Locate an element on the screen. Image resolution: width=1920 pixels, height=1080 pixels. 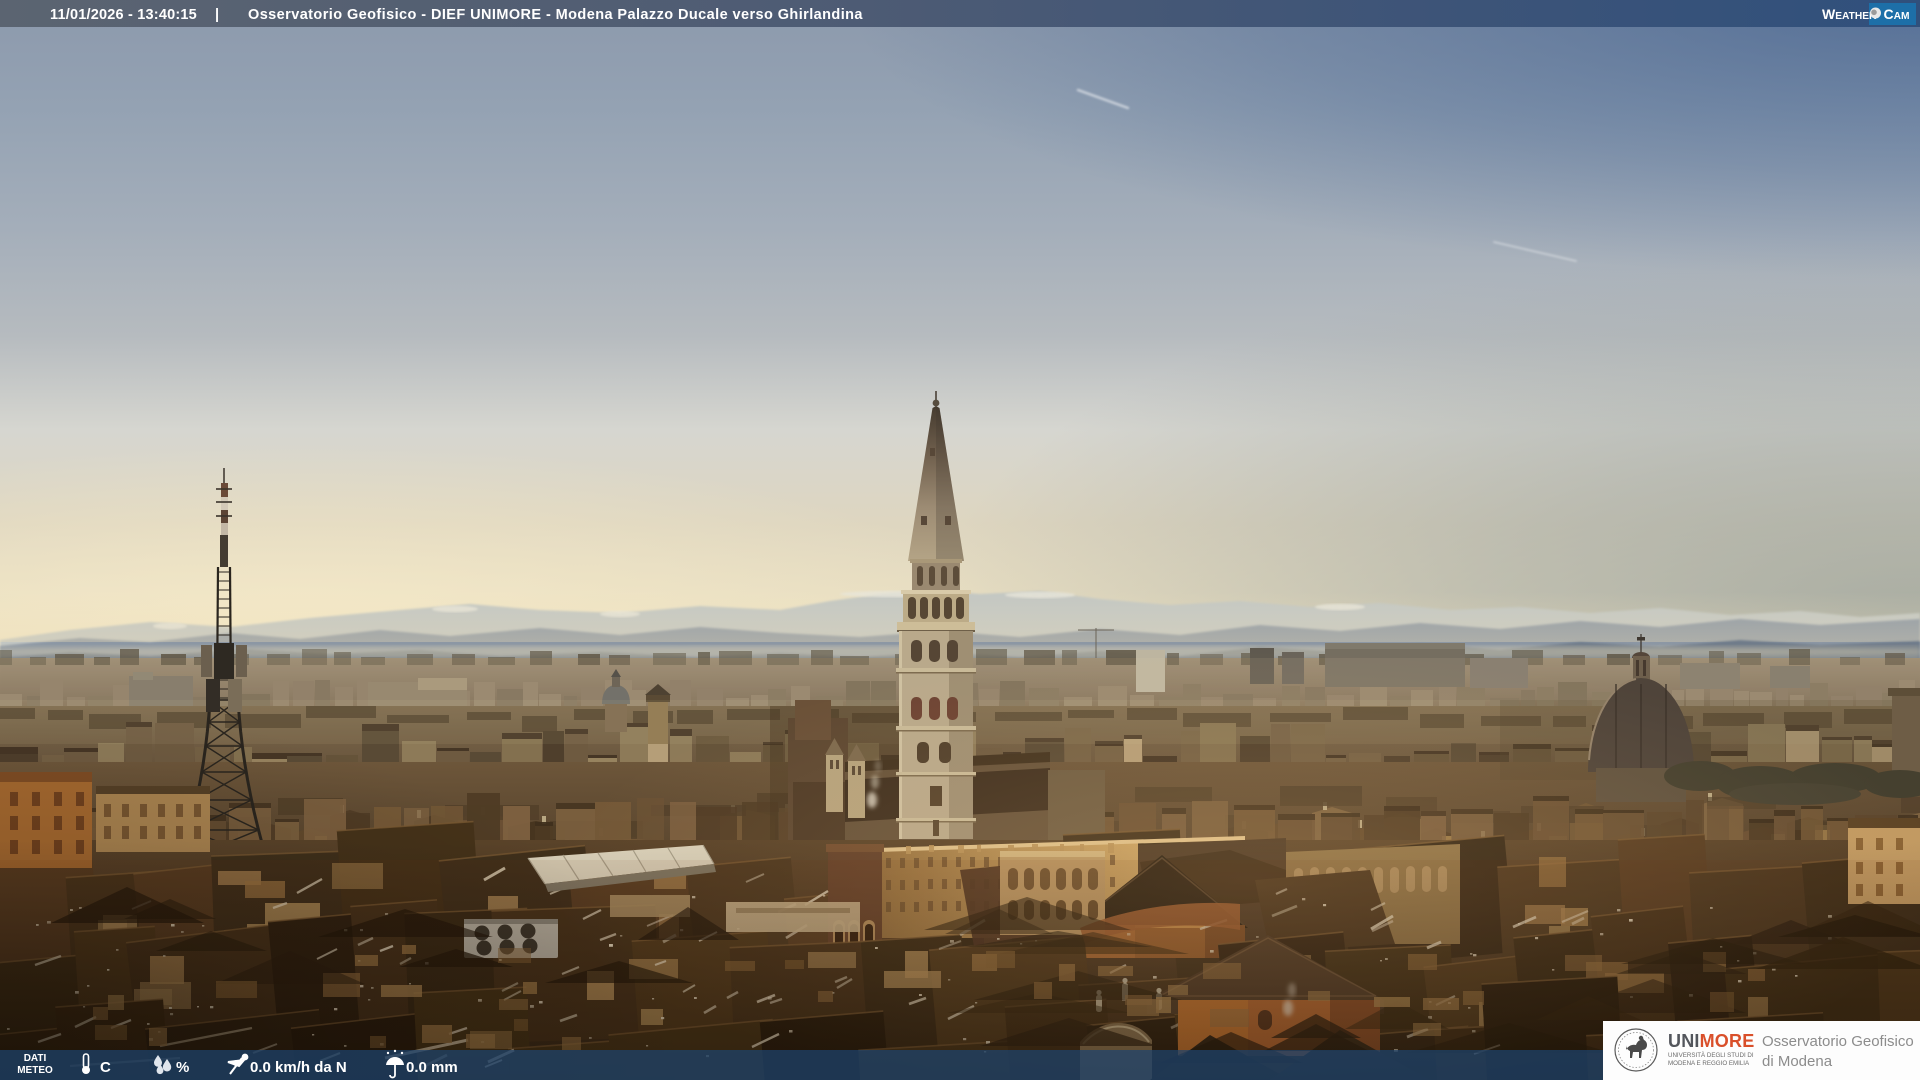
svg-text: 0.0 km/h da N is located at coordinates (298, 1067).